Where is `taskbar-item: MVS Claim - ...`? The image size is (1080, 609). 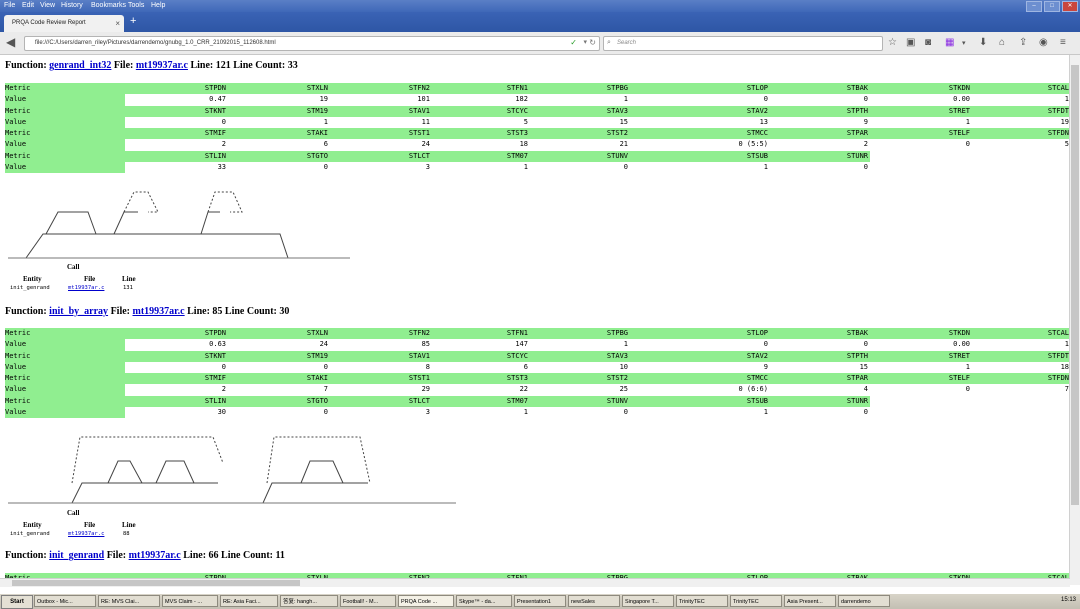
taskbar-item: MVS Claim - ... is located at coordinates (190, 601).